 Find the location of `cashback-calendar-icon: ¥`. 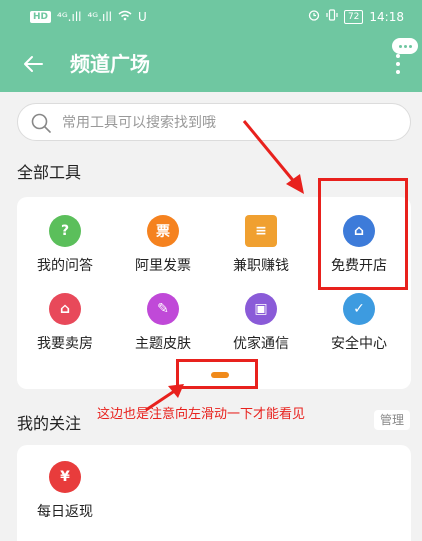

cashback-calendar-icon: ¥ is located at coordinates (65, 477).